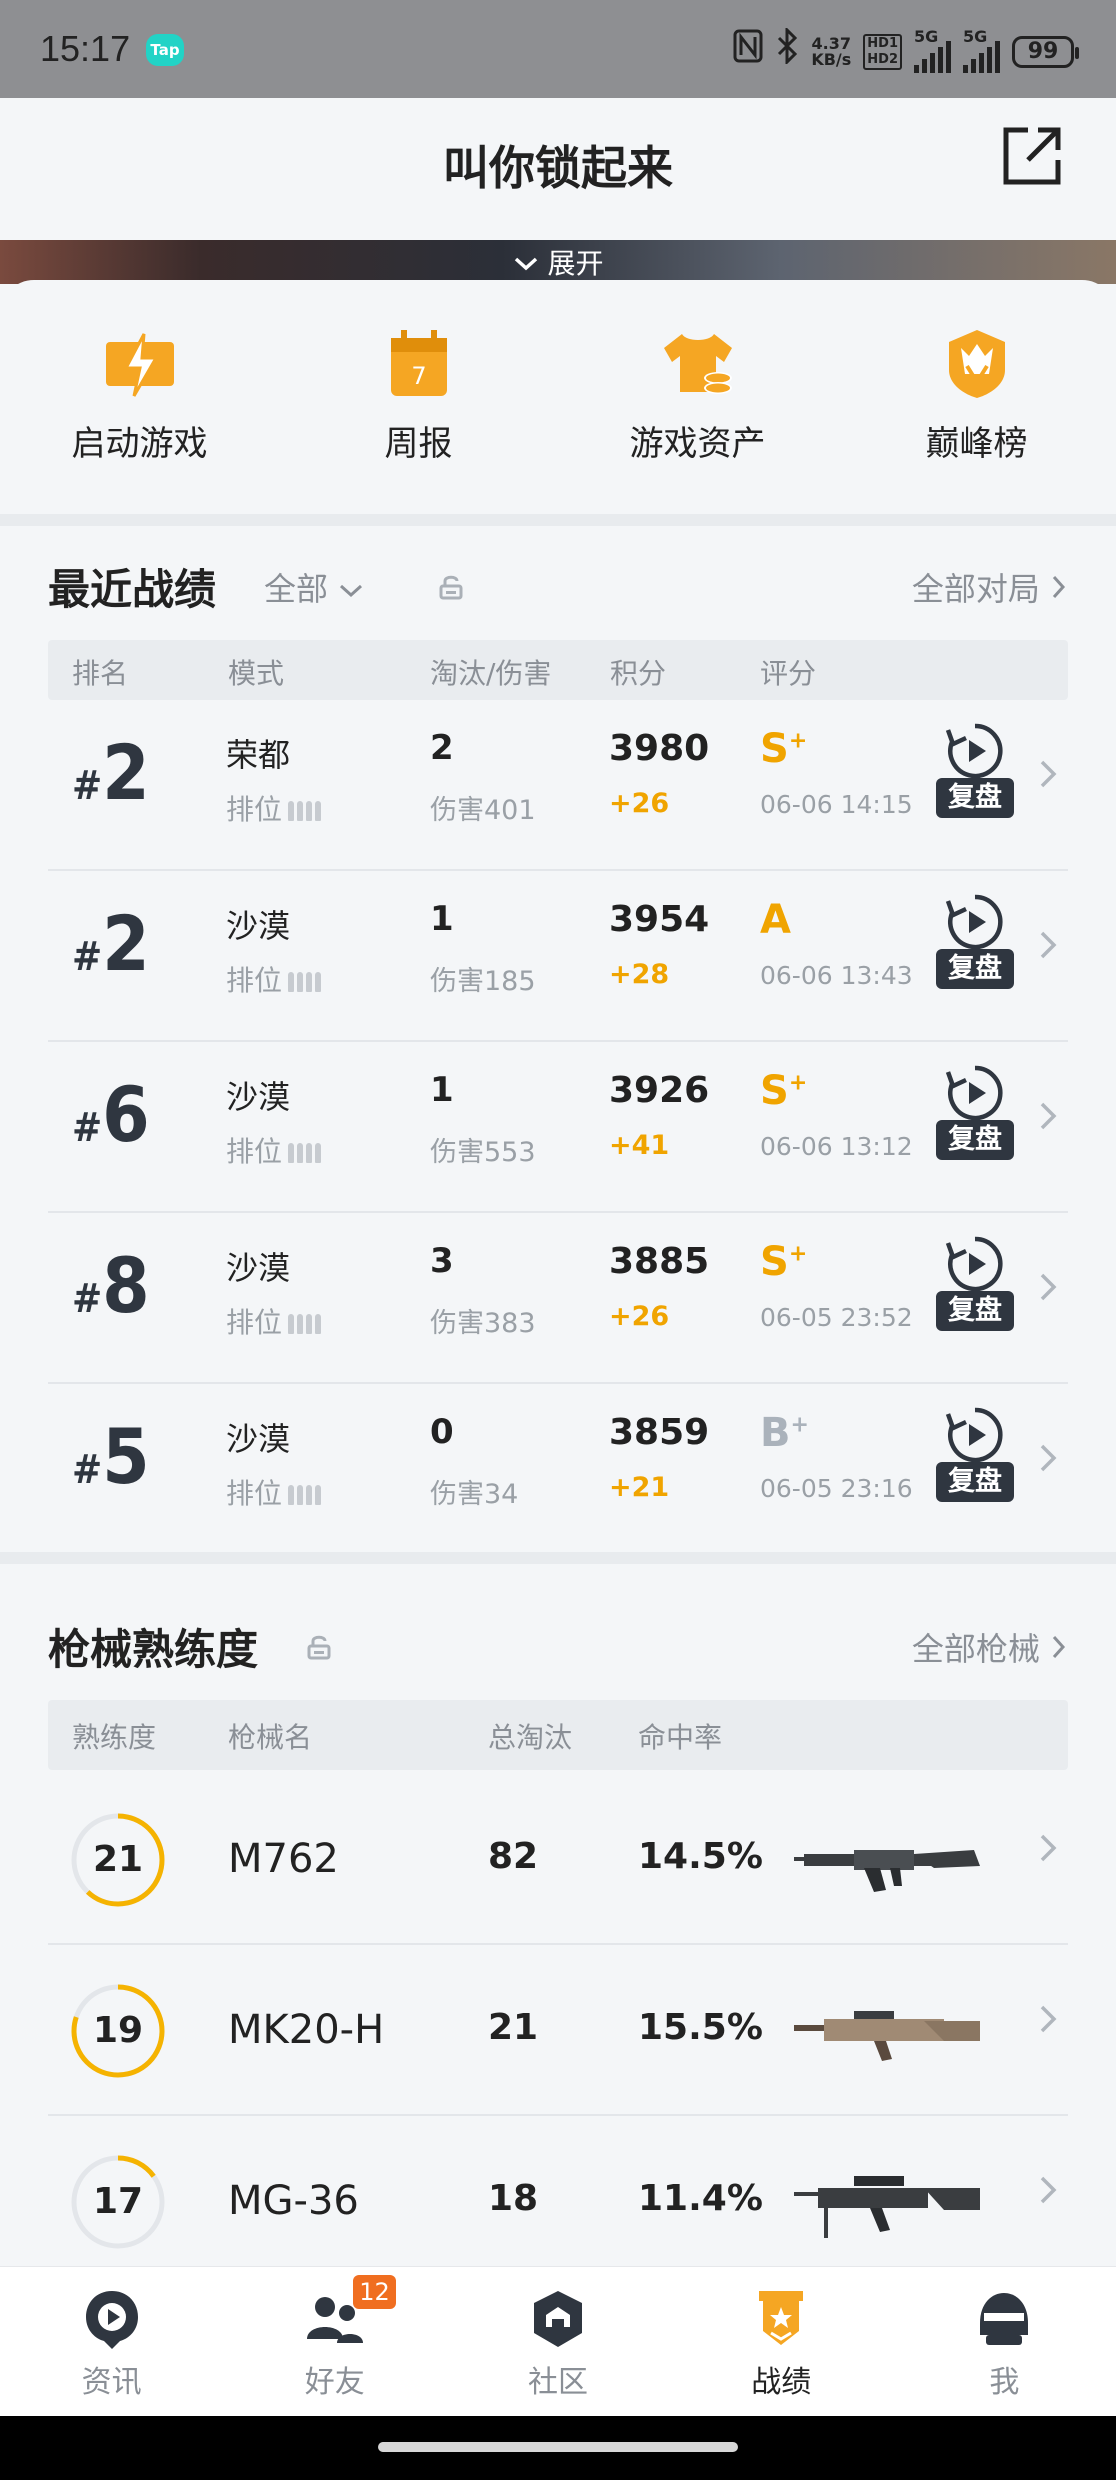 Image resolution: width=1116 pixels, height=2480 pixels. I want to click on nav-stats: 战绩, so click(781, 2341).